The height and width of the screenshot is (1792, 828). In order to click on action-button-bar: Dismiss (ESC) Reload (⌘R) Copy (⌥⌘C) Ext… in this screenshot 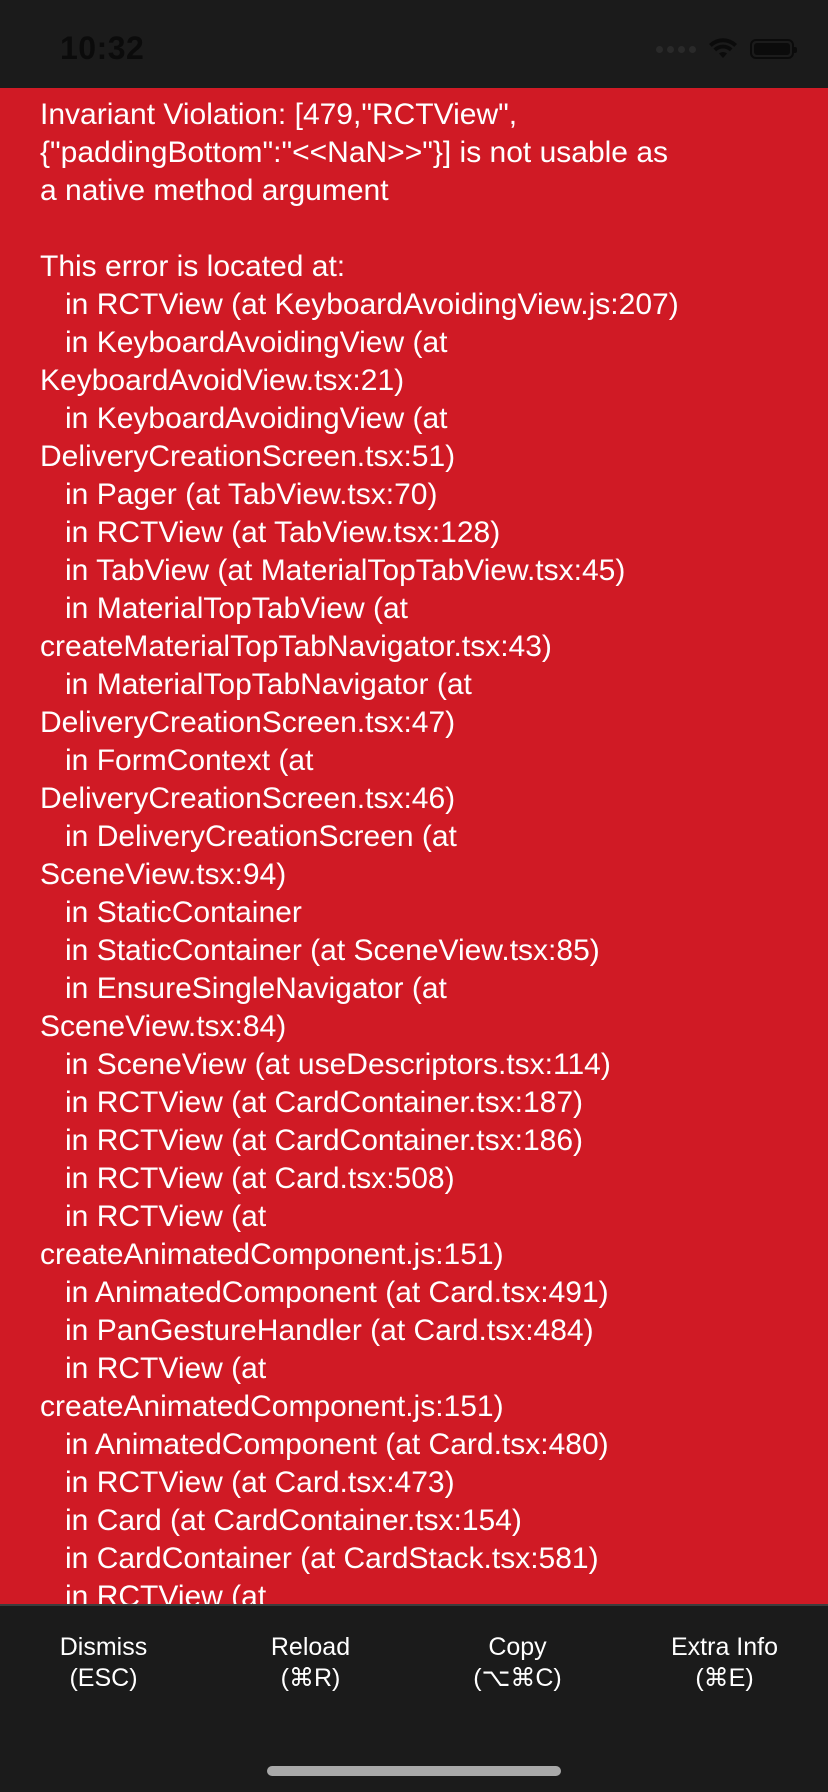, I will do `click(414, 1699)`.